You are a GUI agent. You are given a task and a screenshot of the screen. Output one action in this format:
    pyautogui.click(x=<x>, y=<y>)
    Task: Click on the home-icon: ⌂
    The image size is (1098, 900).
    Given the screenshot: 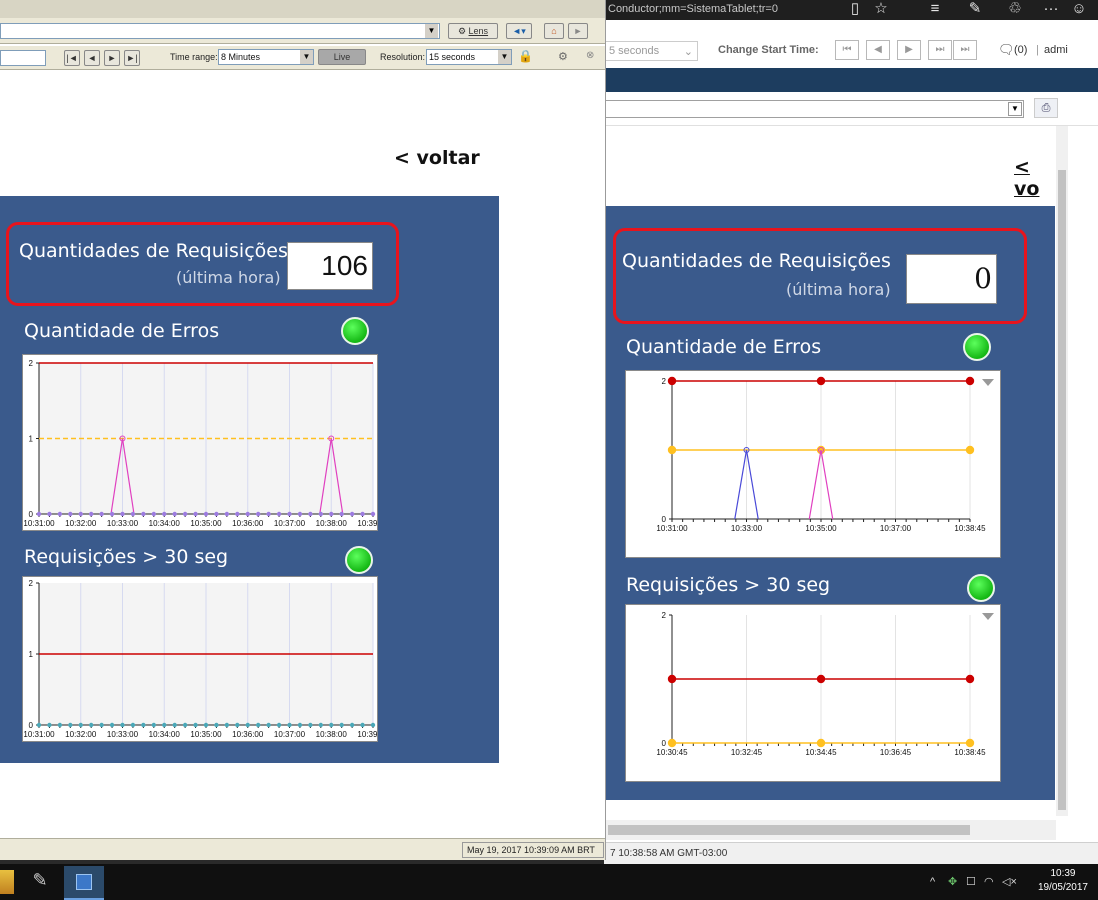 What is the action you would take?
    pyautogui.click(x=554, y=31)
    